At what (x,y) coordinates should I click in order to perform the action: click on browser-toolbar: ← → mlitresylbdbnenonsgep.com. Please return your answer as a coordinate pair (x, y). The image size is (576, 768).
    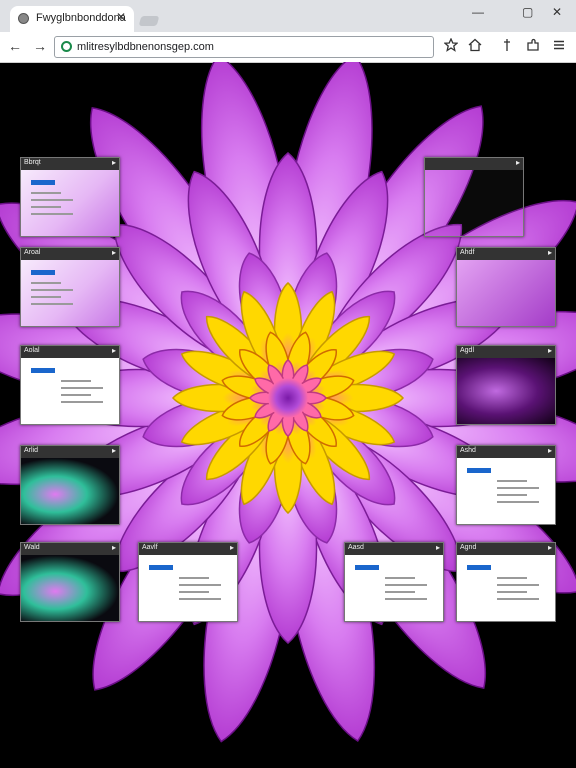
    Looking at the image, I should click on (288, 47).